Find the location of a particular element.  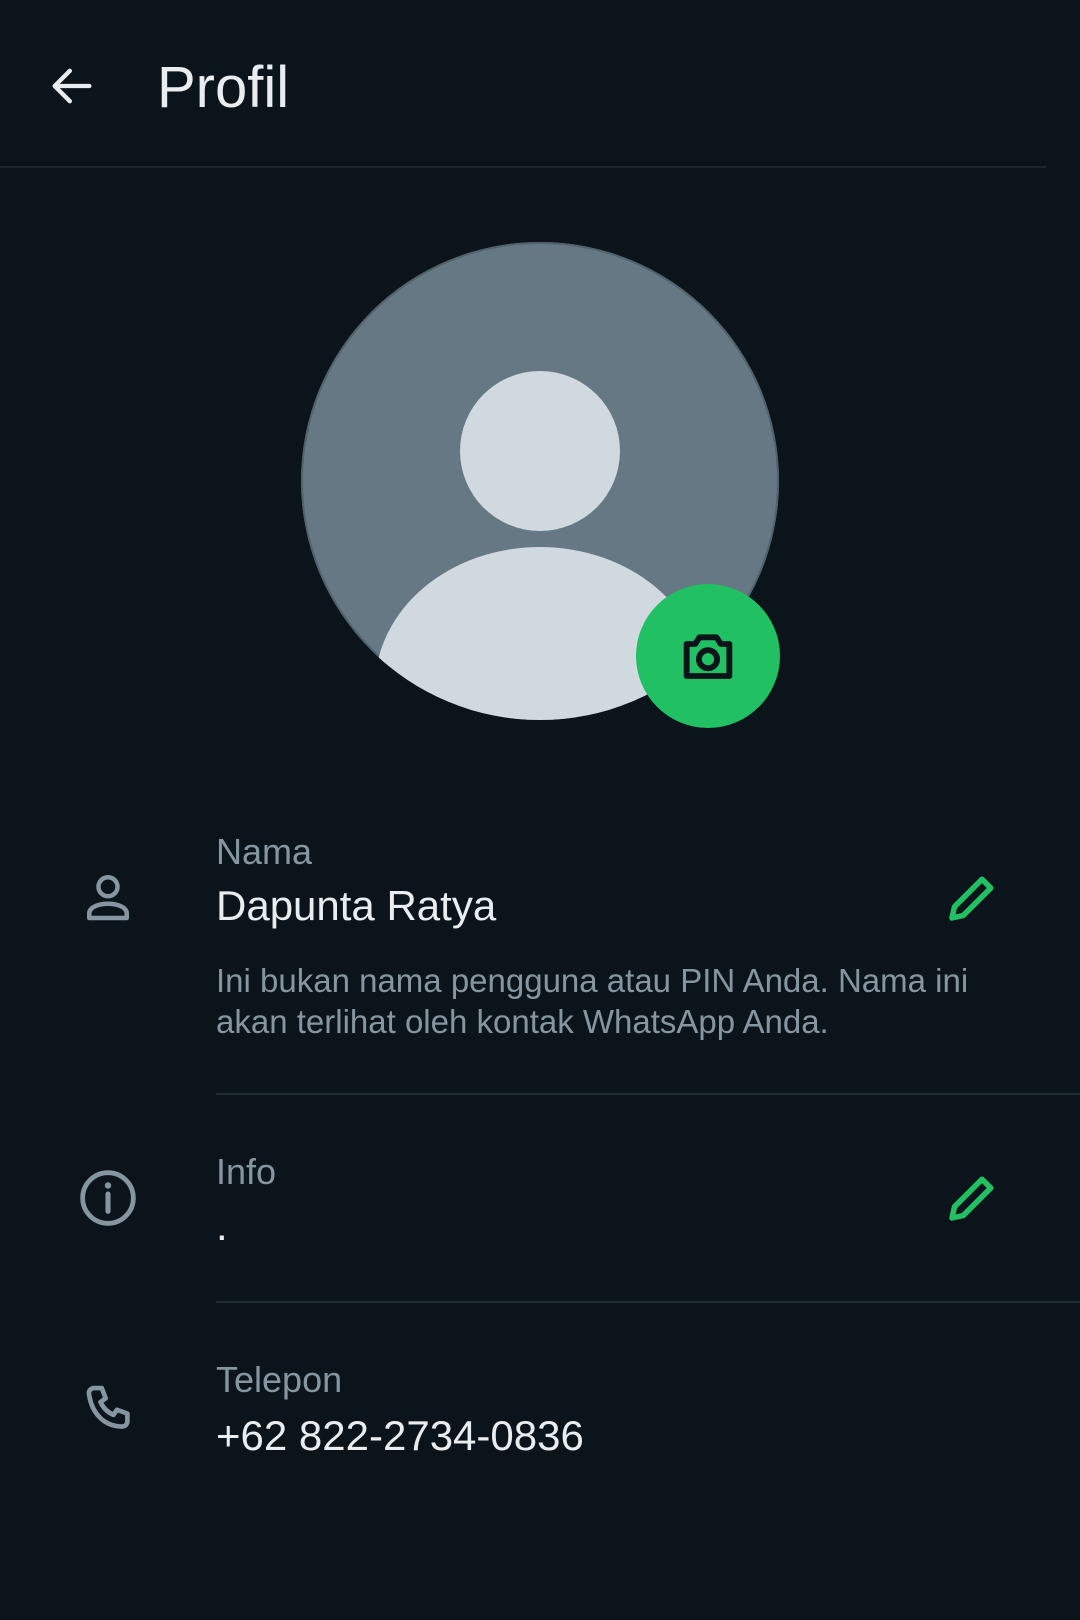

phone-row: Telepon +62 822-2734-0836 is located at coordinates (540, 1431).